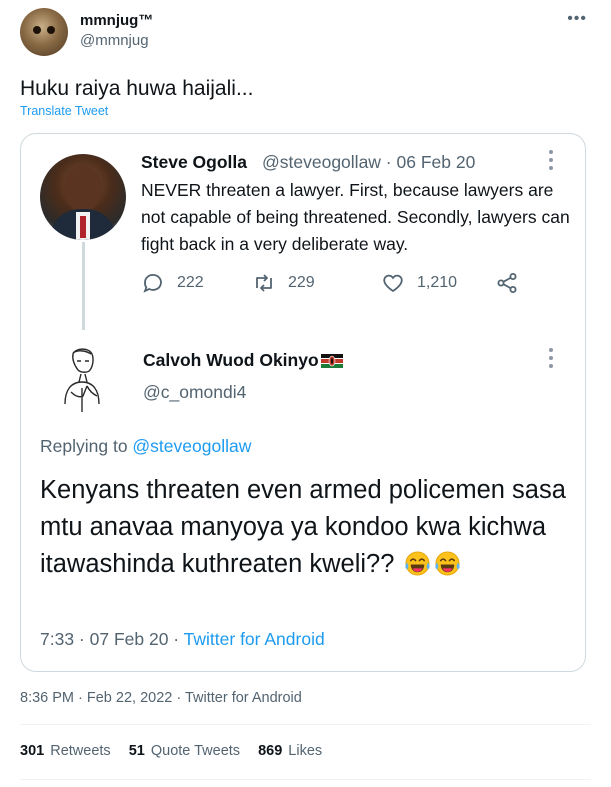  I want to click on heart-icon, so click(393, 283).